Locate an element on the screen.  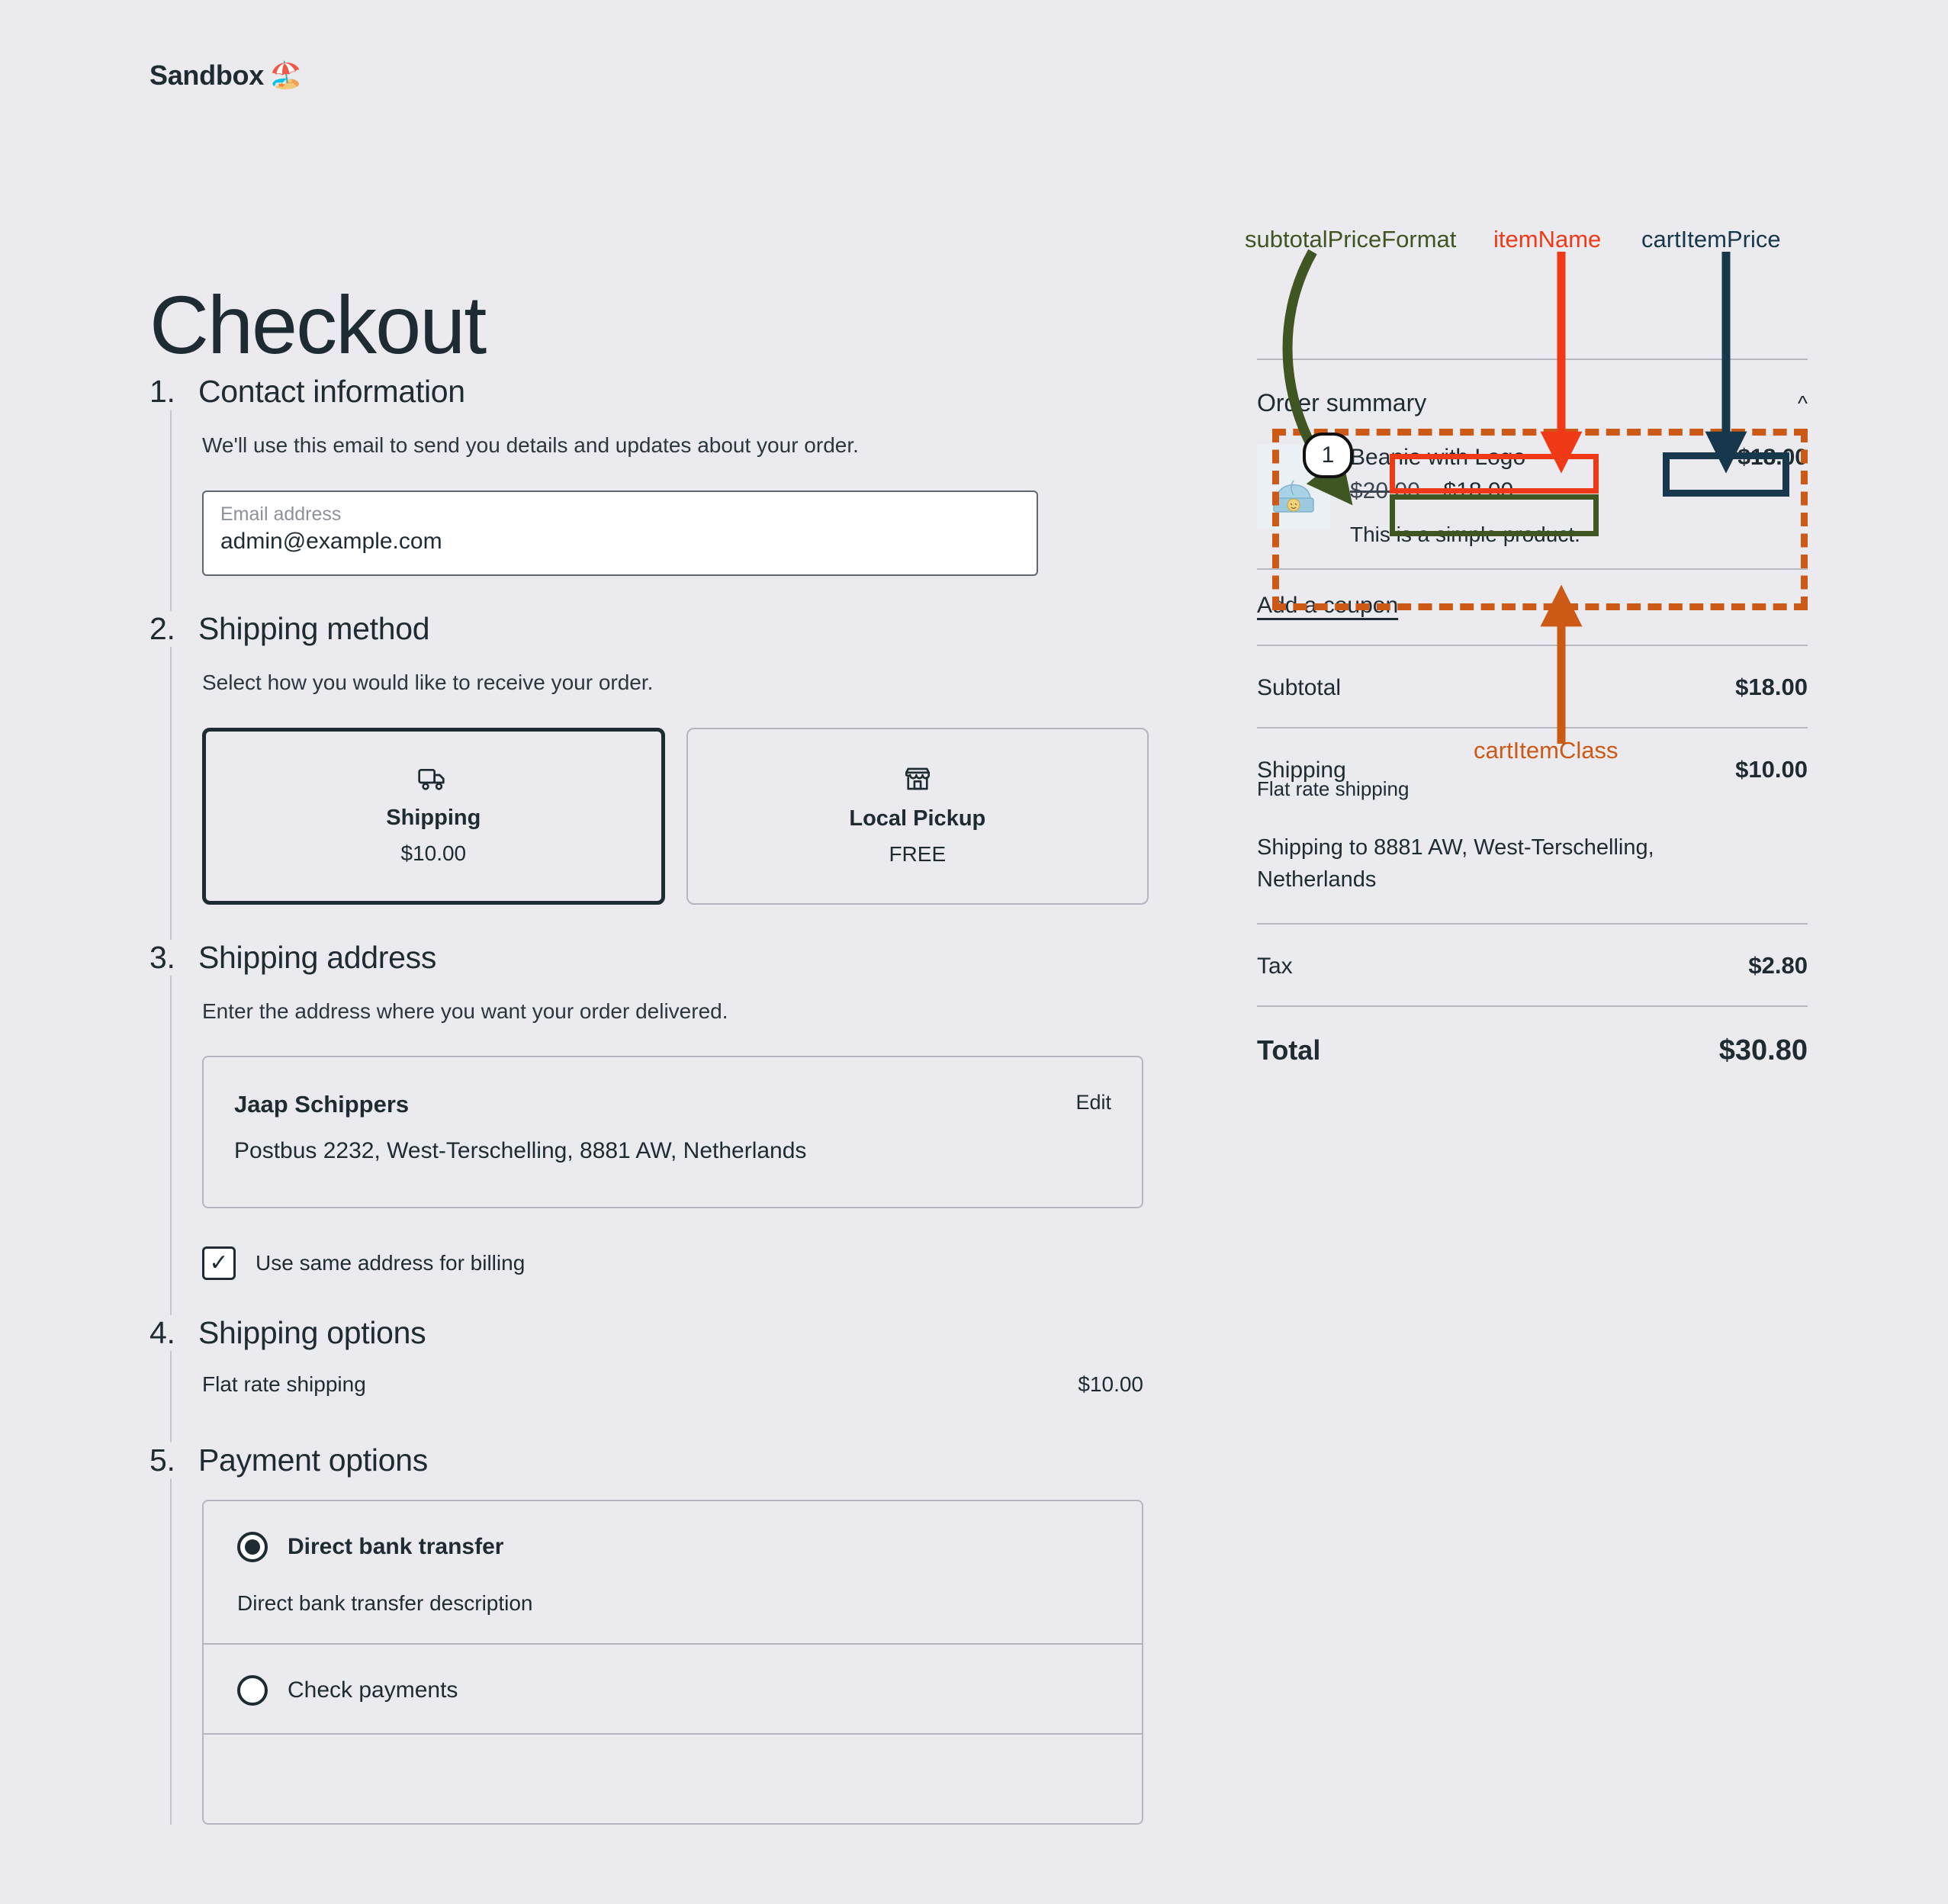
total-label: Total is located at coordinates (1289, 1050).